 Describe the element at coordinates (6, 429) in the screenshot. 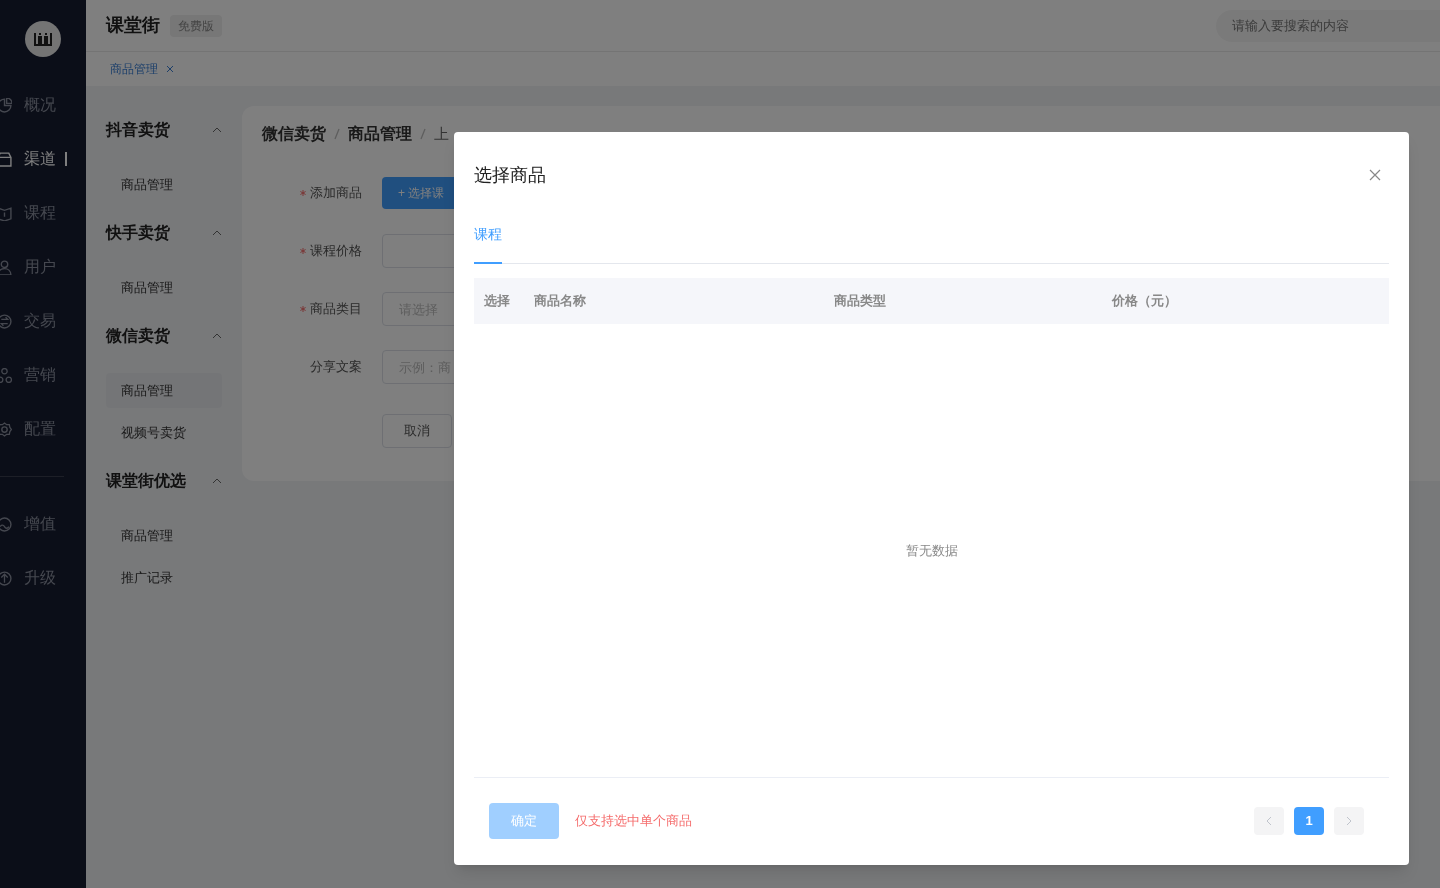

I see `settings-icon` at that location.